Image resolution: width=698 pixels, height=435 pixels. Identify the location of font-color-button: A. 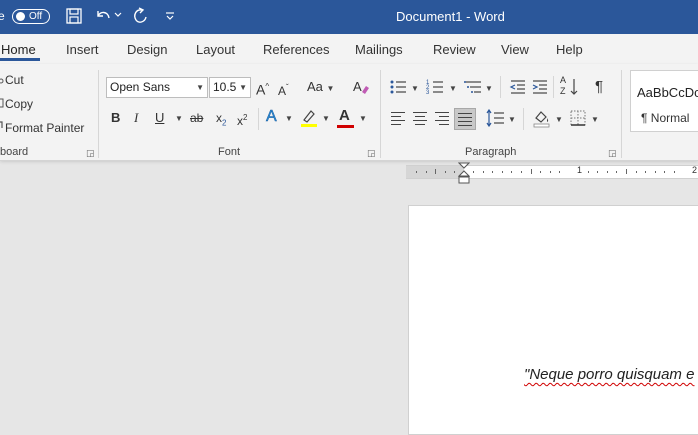
(344, 116).